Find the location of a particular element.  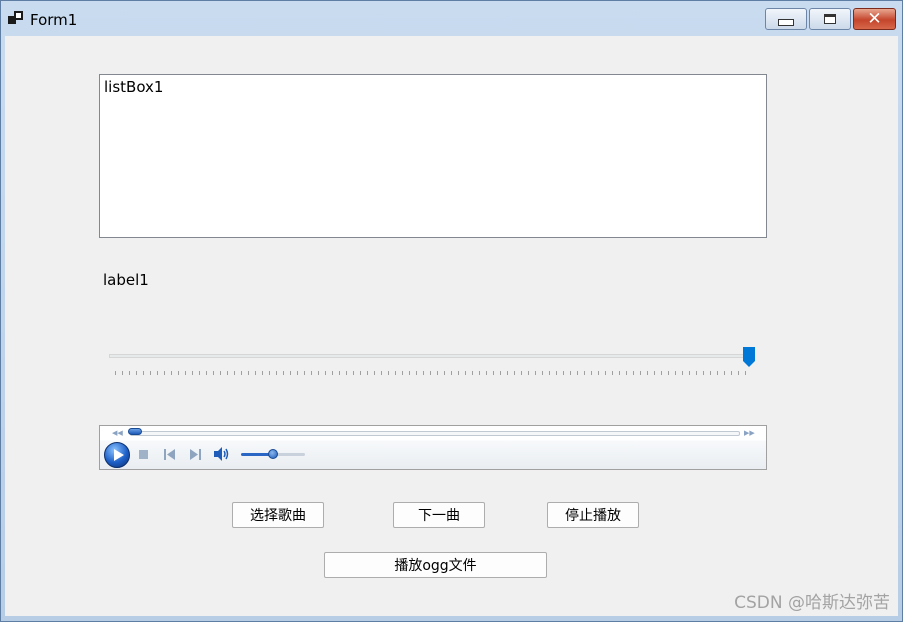

maximize-icon is located at coordinates (830, 19).